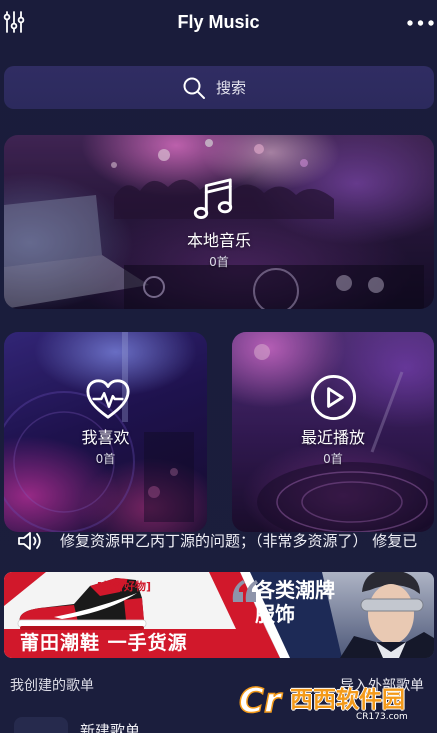  What do you see at coordinates (347, 700) in the screenshot?
I see `watermark-brand: 西西软件园` at bounding box center [347, 700].